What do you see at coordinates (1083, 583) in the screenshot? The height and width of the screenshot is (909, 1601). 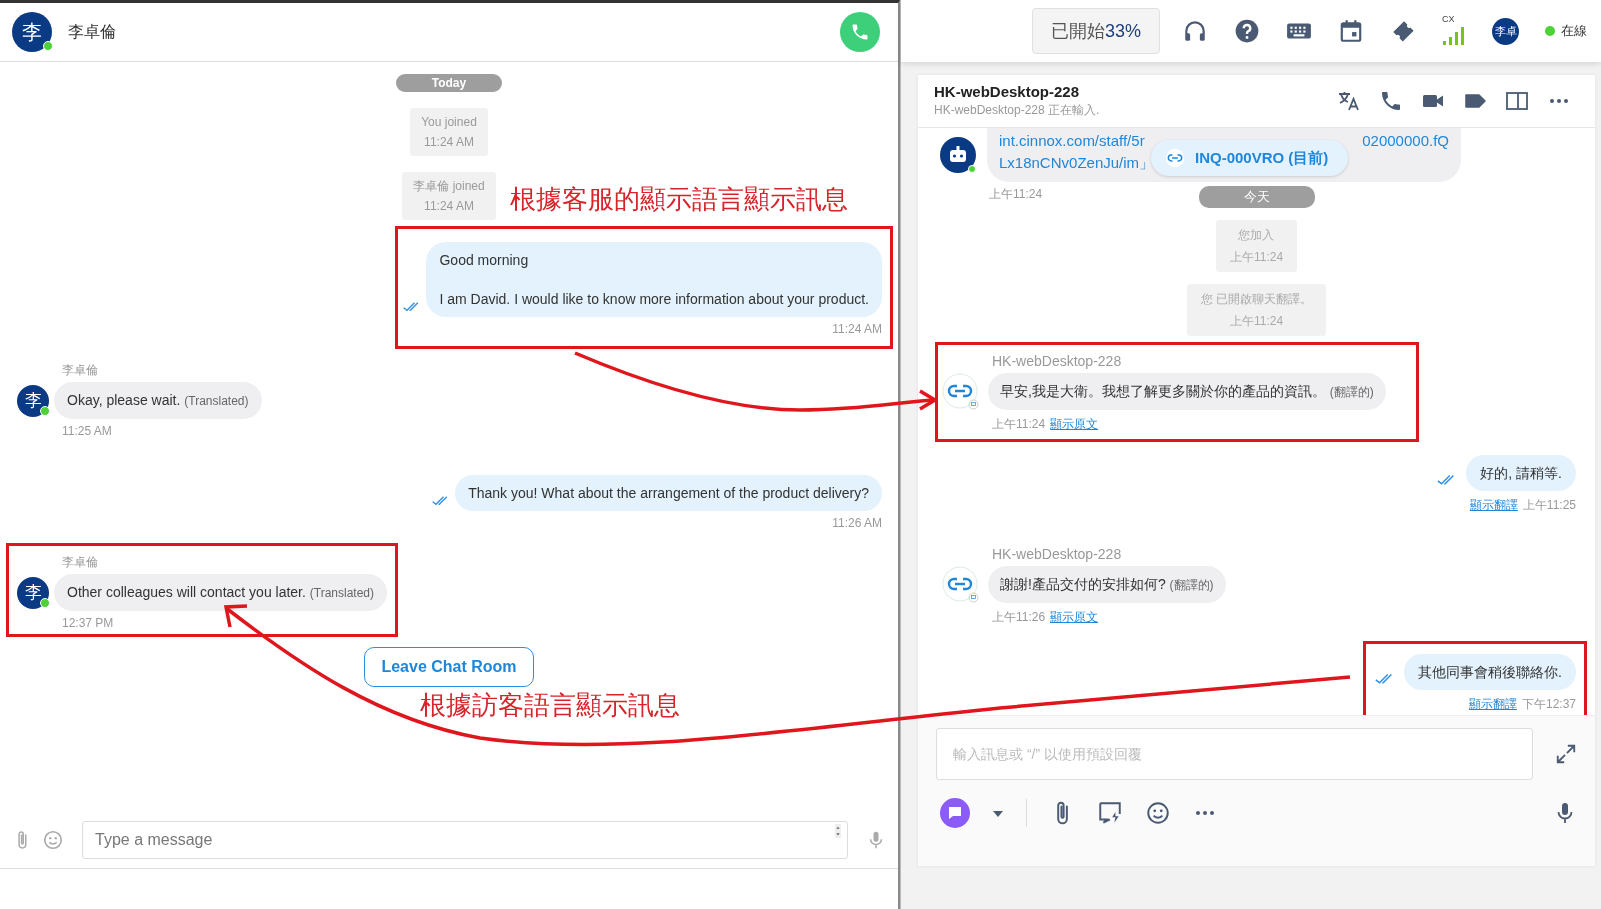 I see `message-text: 謝謝!產品交付的安排如何?` at bounding box center [1083, 583].